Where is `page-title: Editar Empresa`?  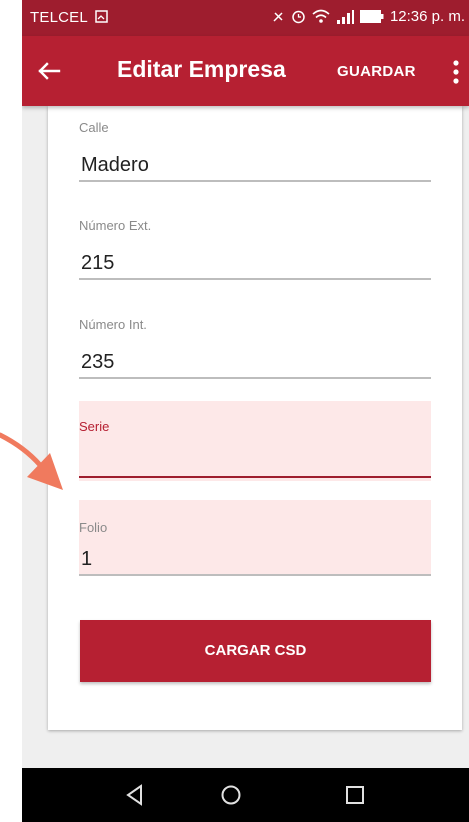
page-title: Editar Empresa is located at coordinates (201, 69).